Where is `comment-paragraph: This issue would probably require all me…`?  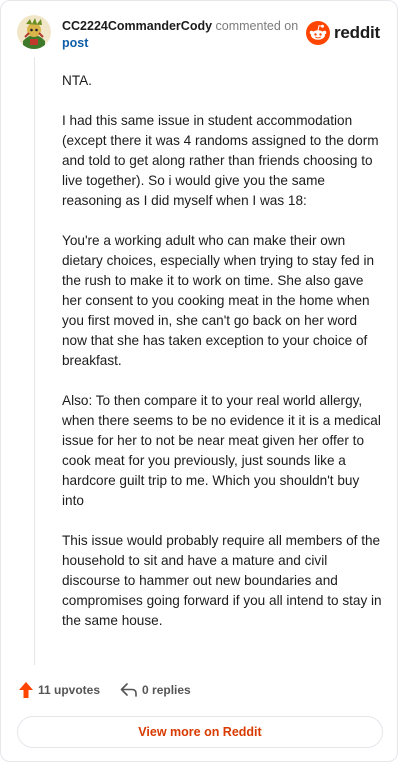
comment-paragraph: This issue would probably require all me… is located at coordinates (222, 580).